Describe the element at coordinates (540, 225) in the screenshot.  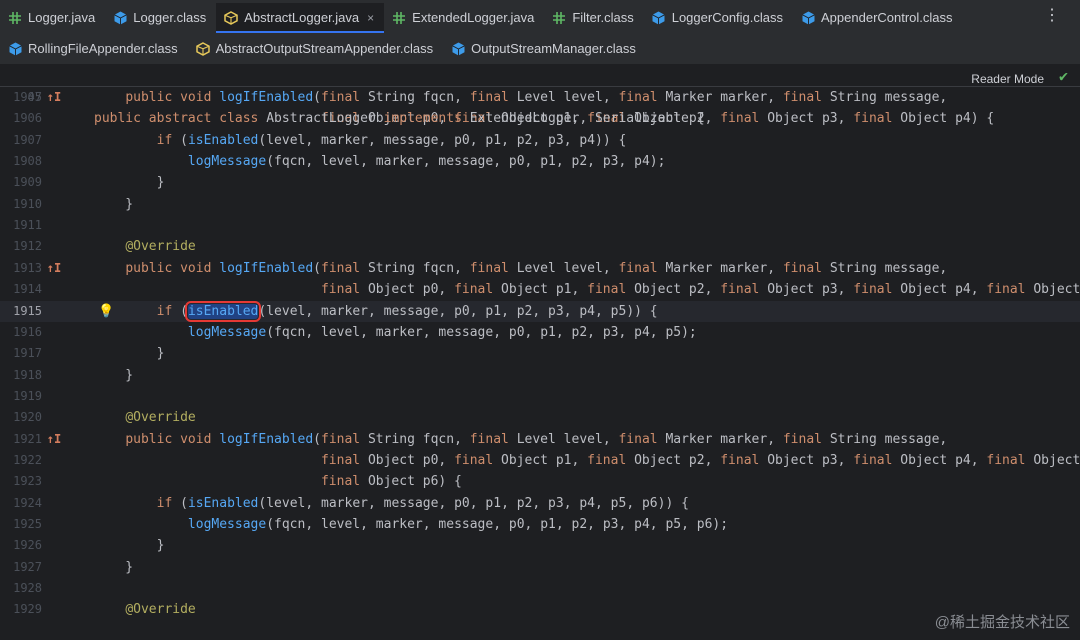
I see `code-line: 1911` at that location.